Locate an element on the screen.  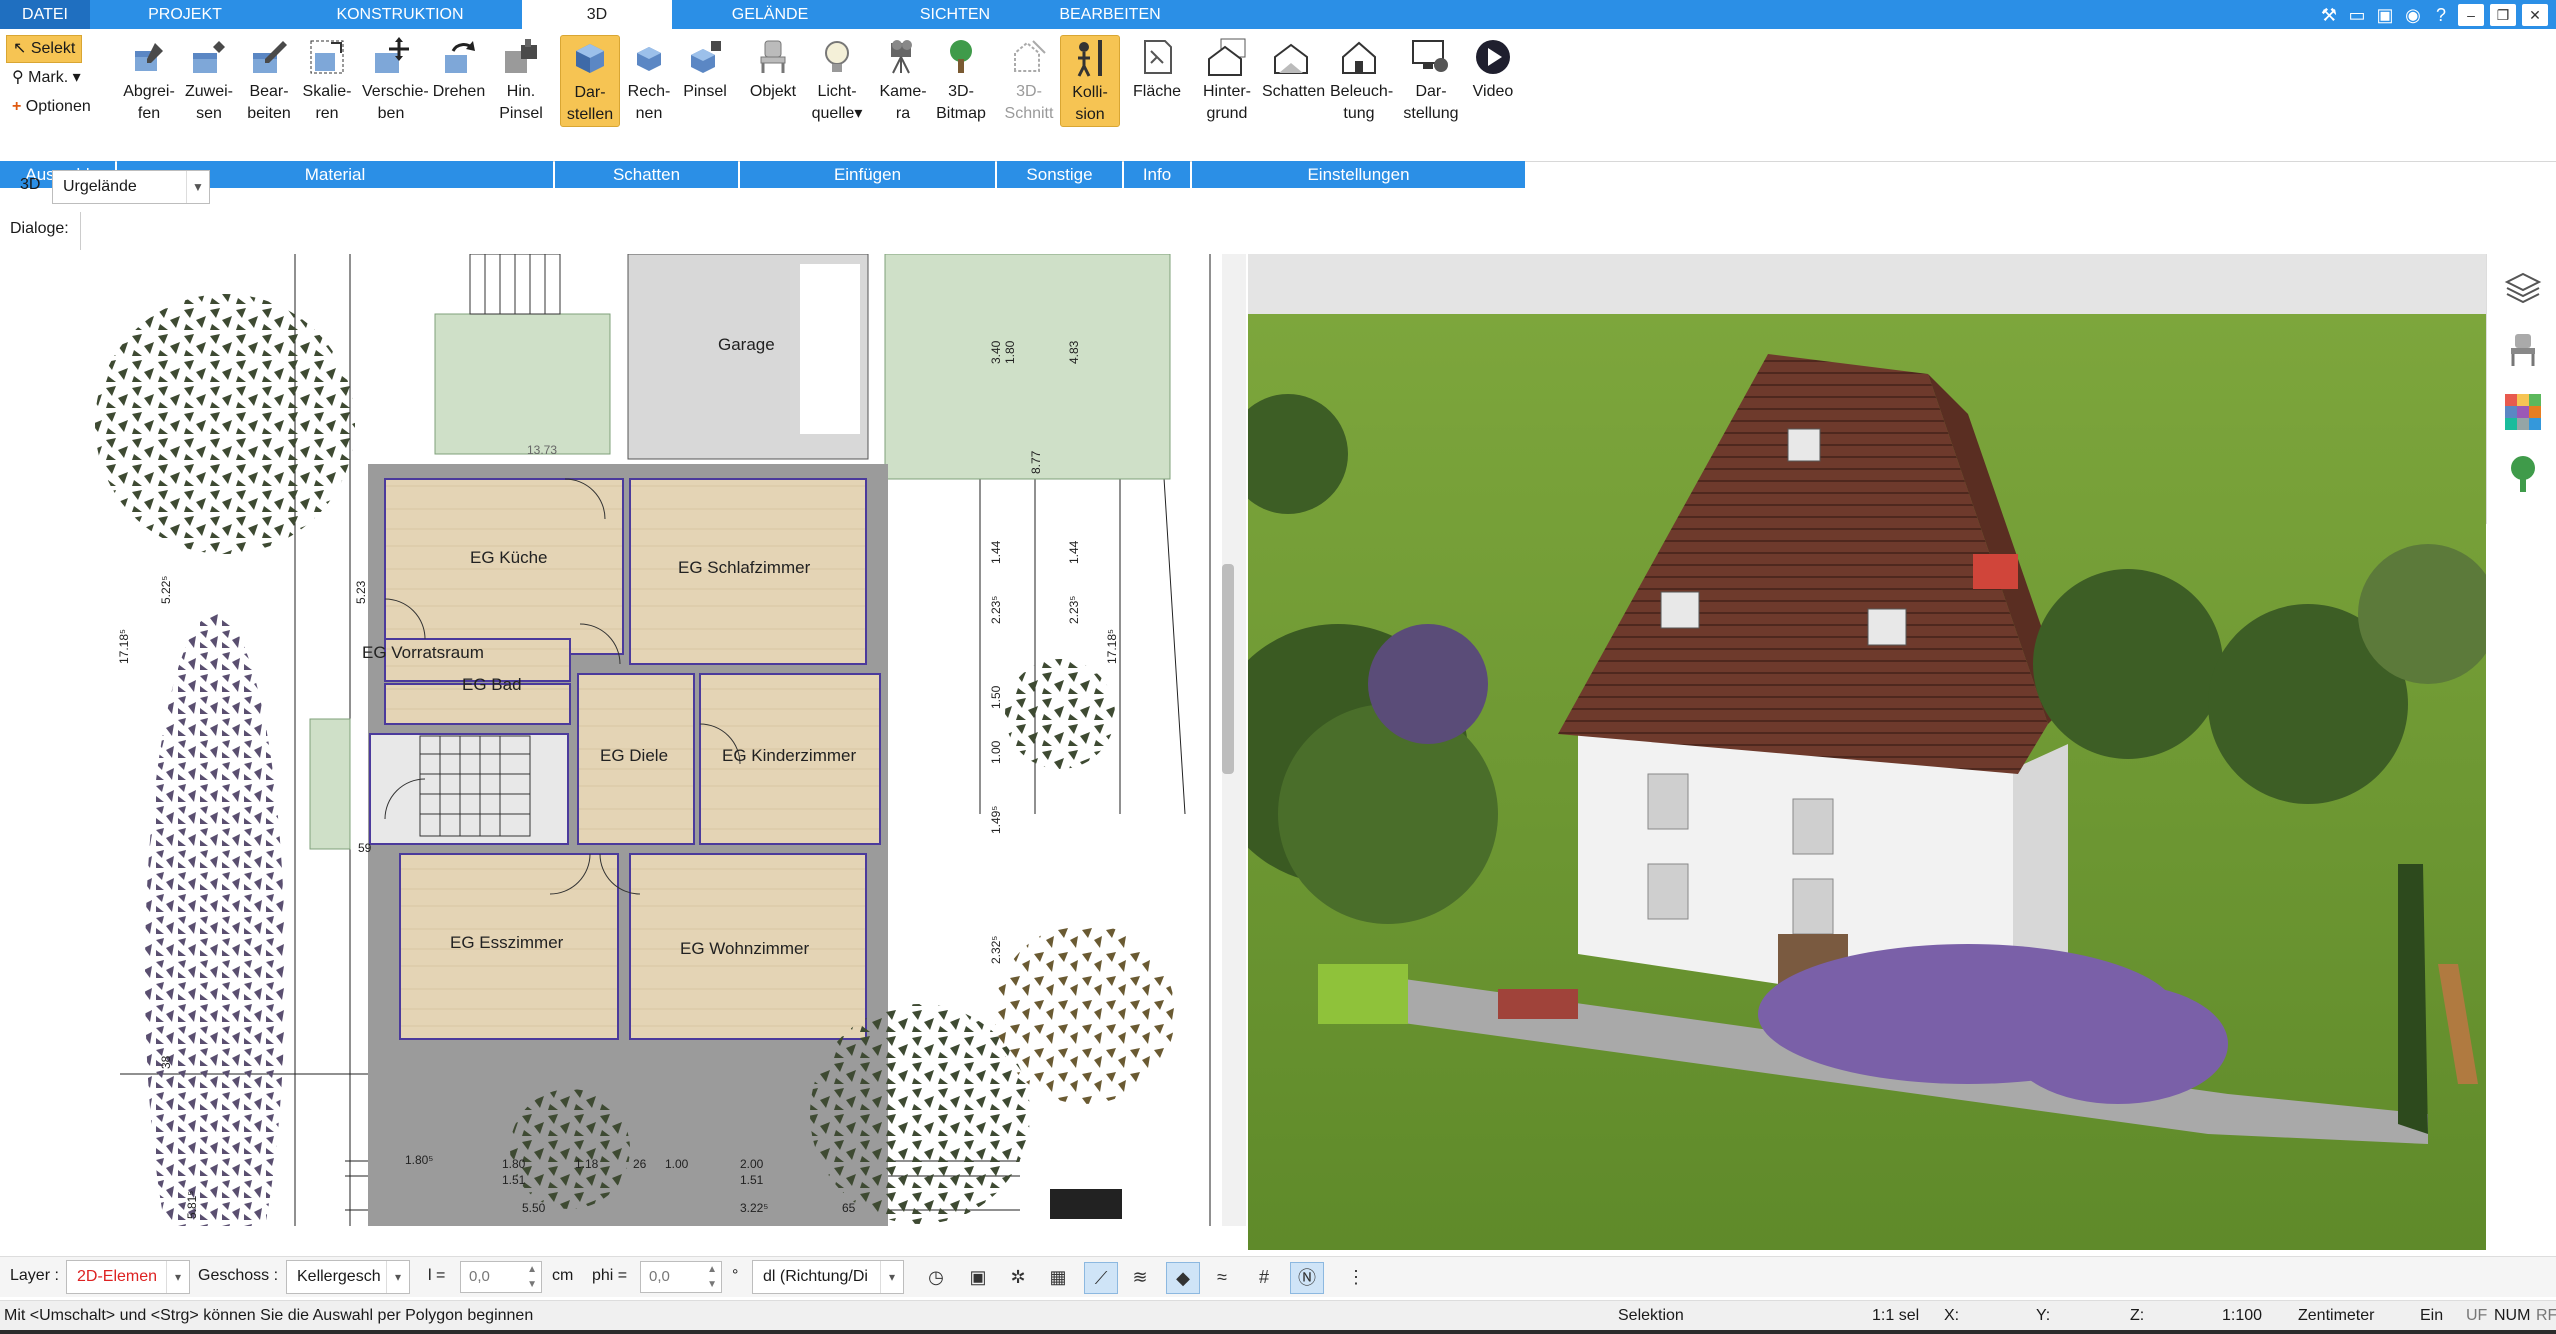
monitor-icon: ▣ is located at coordinates (978, 1277).